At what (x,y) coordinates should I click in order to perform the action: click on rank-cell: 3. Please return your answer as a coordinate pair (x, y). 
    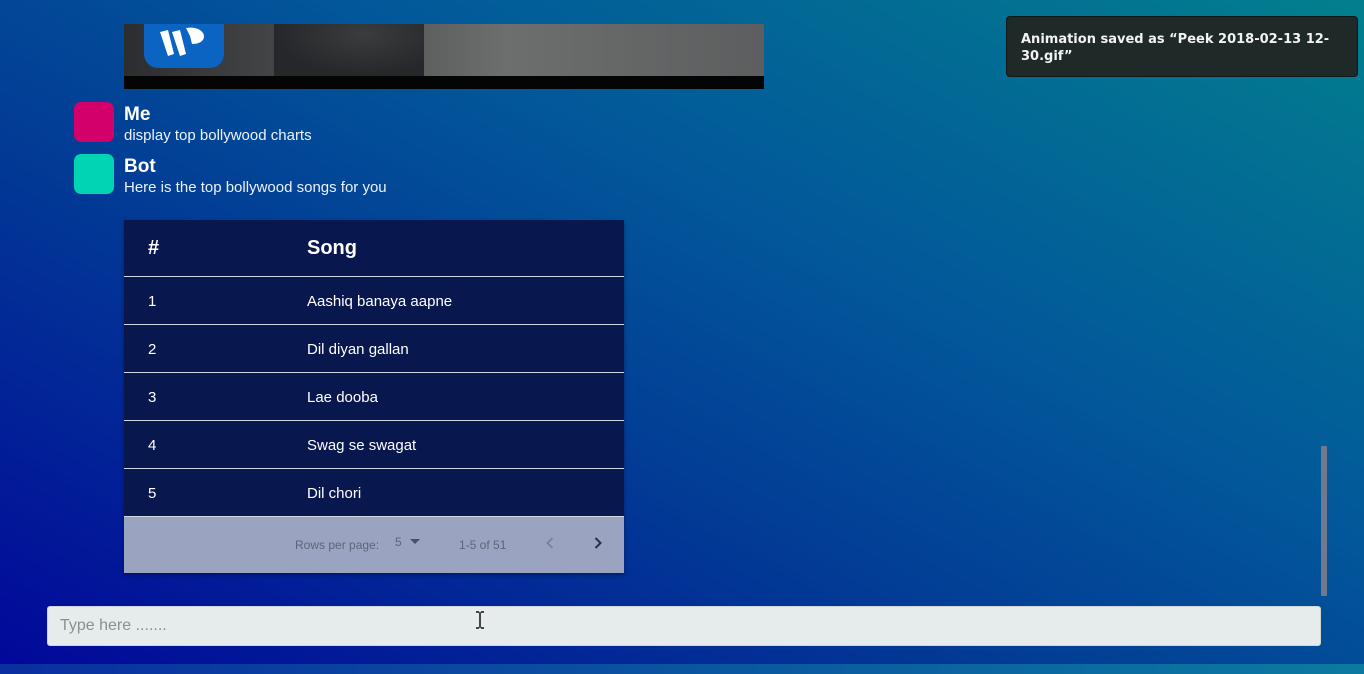
    Looking at the image, I should click on (152, 397).